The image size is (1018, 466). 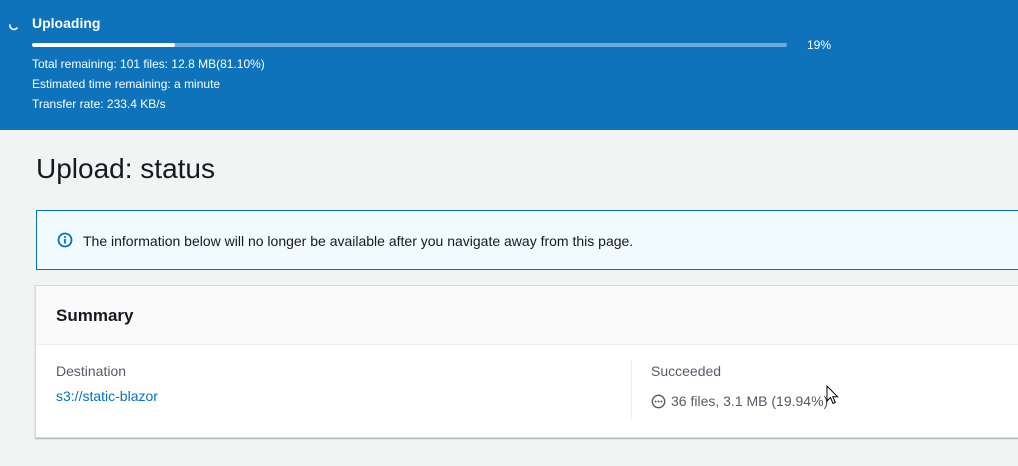 What do you see at coordinates (125, 168) in the screenshot?
I see `page-title: Upload: status` at bounding box center [125, 168].